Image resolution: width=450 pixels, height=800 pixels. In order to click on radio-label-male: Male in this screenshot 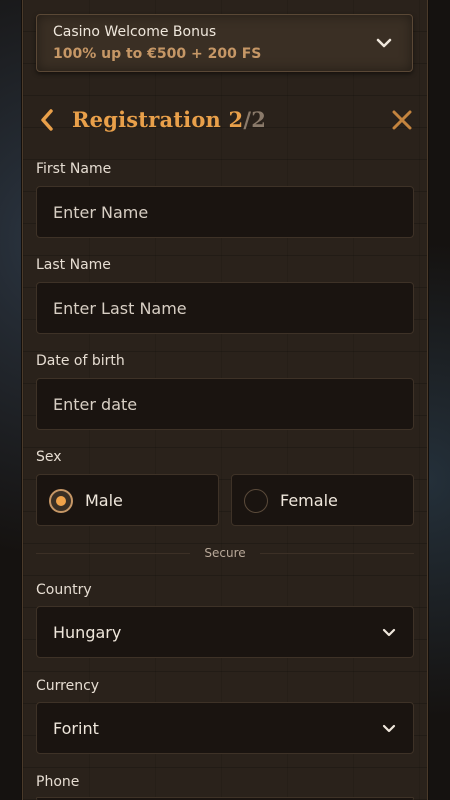, I will do `click(104, 500)`.